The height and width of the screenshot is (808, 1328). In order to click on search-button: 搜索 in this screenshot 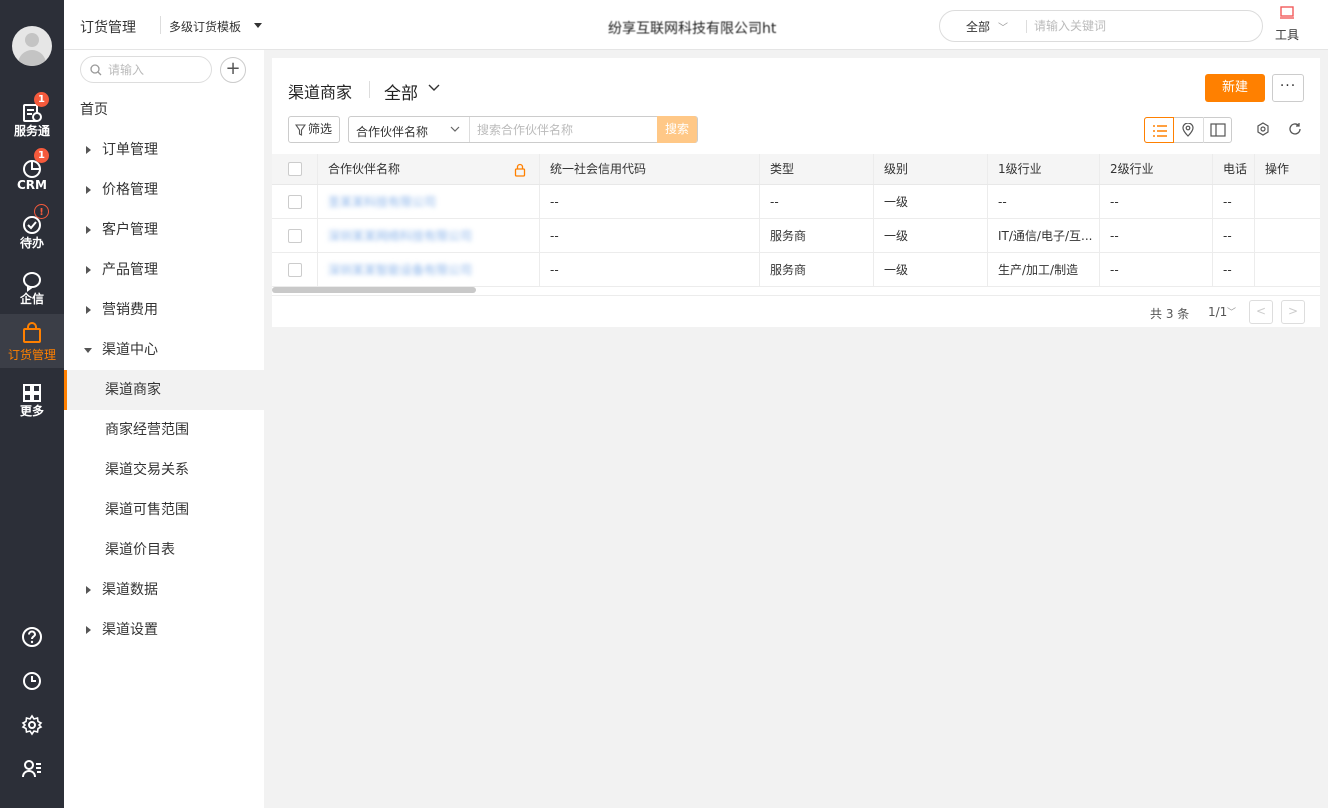, I will do `click(677, 129)`.